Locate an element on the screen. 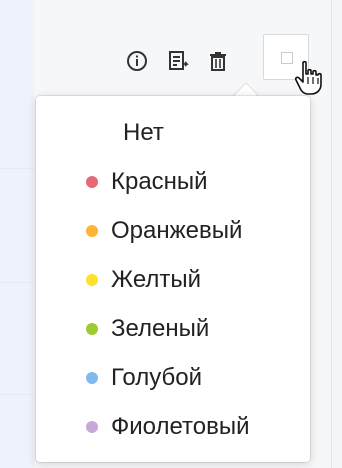 This screenshot has width=342, height=468. color-option-yellow: Желтый is located at coordinates (173, 279).